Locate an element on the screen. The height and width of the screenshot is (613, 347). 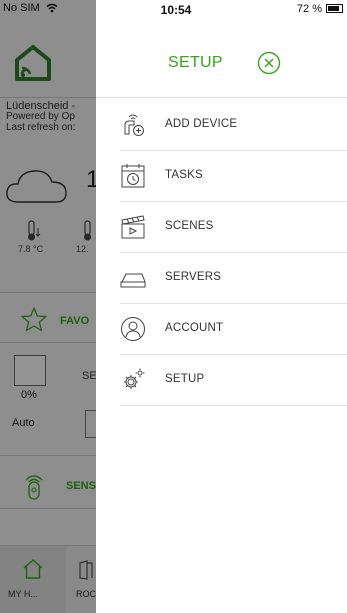
drawer-title: SETUP is located at coordinates (195, 62).